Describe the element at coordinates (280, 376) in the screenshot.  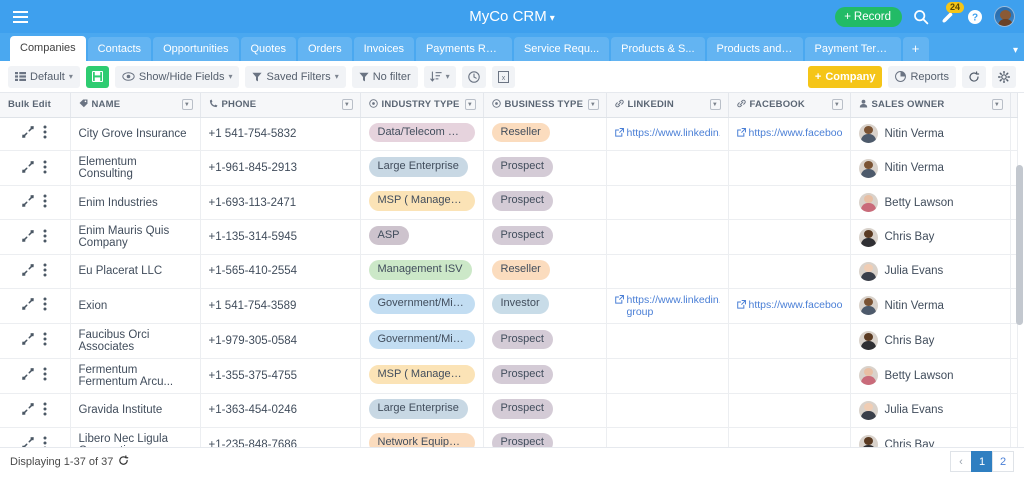
I see `cell-phone: +1-355-375-4755` at that location.